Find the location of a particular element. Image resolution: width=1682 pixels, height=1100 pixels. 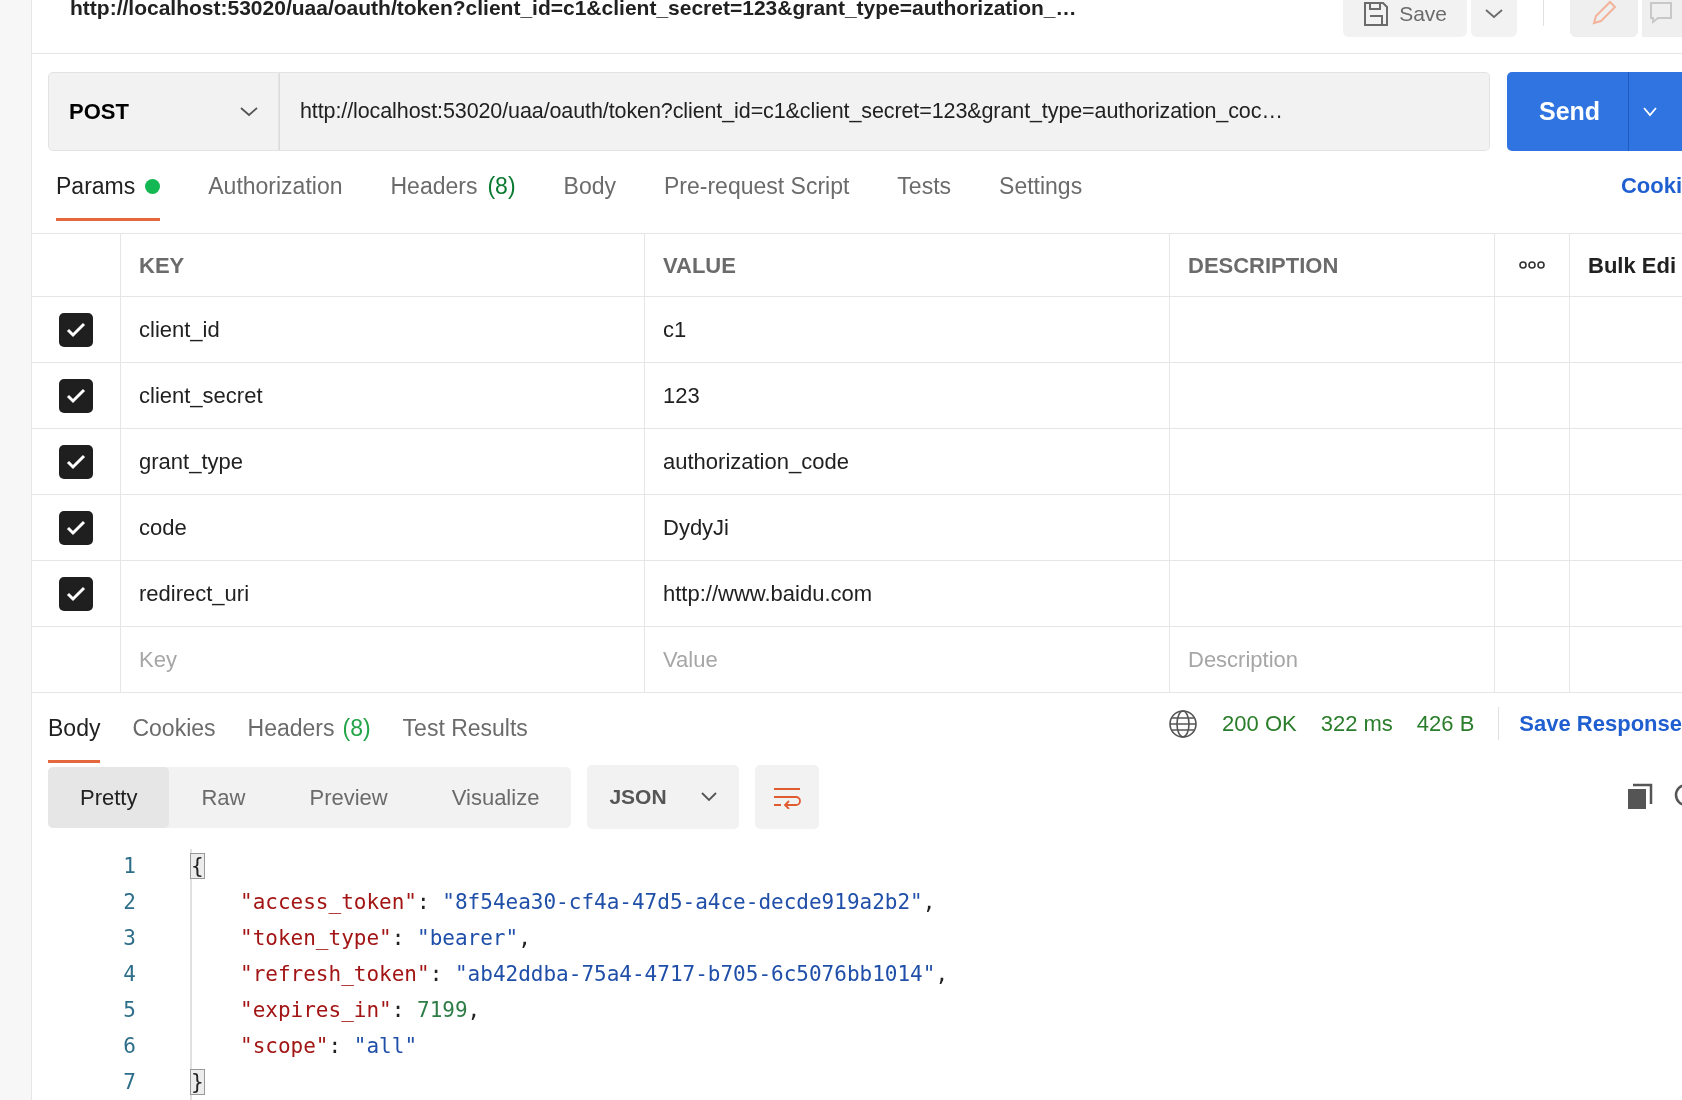

wrap-lines-button is located at coordinates (787, 797).